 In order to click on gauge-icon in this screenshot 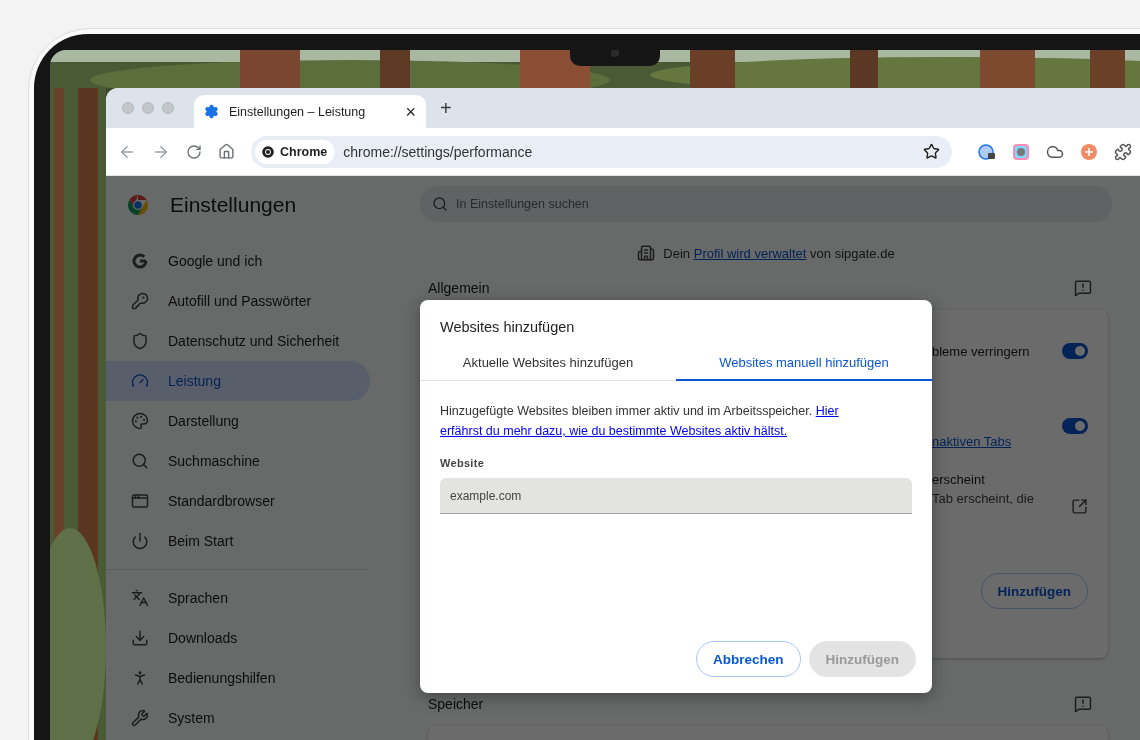, I will do `click(140, 381)`.